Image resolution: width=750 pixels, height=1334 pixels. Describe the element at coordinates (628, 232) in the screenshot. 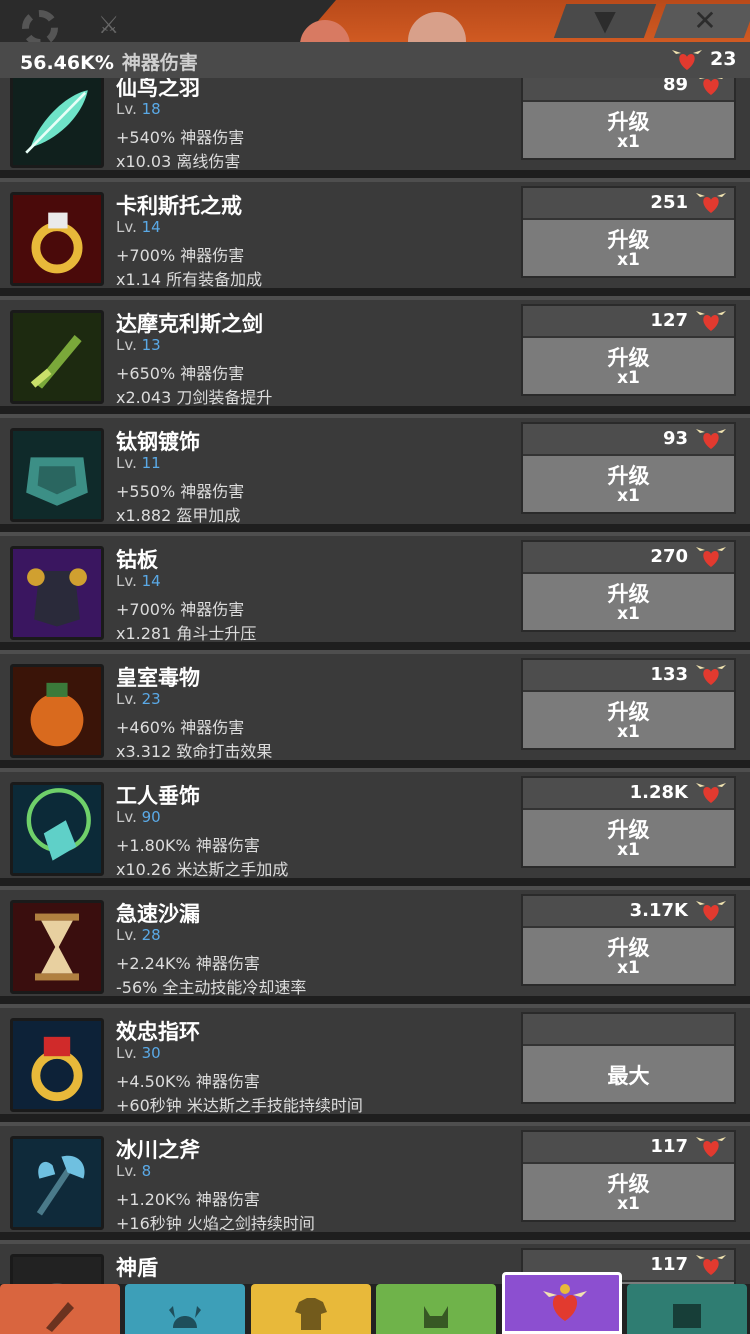

I see `upgrade-button: 251 升级 x1` at that location.